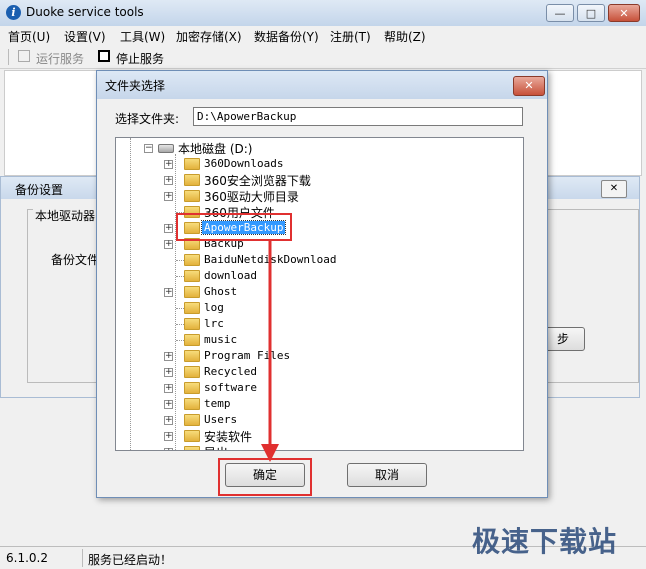 This screenshot has width=646, height=569. Describe the element at coordinates (560, 13) in the screenshot. I see `minimize-button: —` at that location.